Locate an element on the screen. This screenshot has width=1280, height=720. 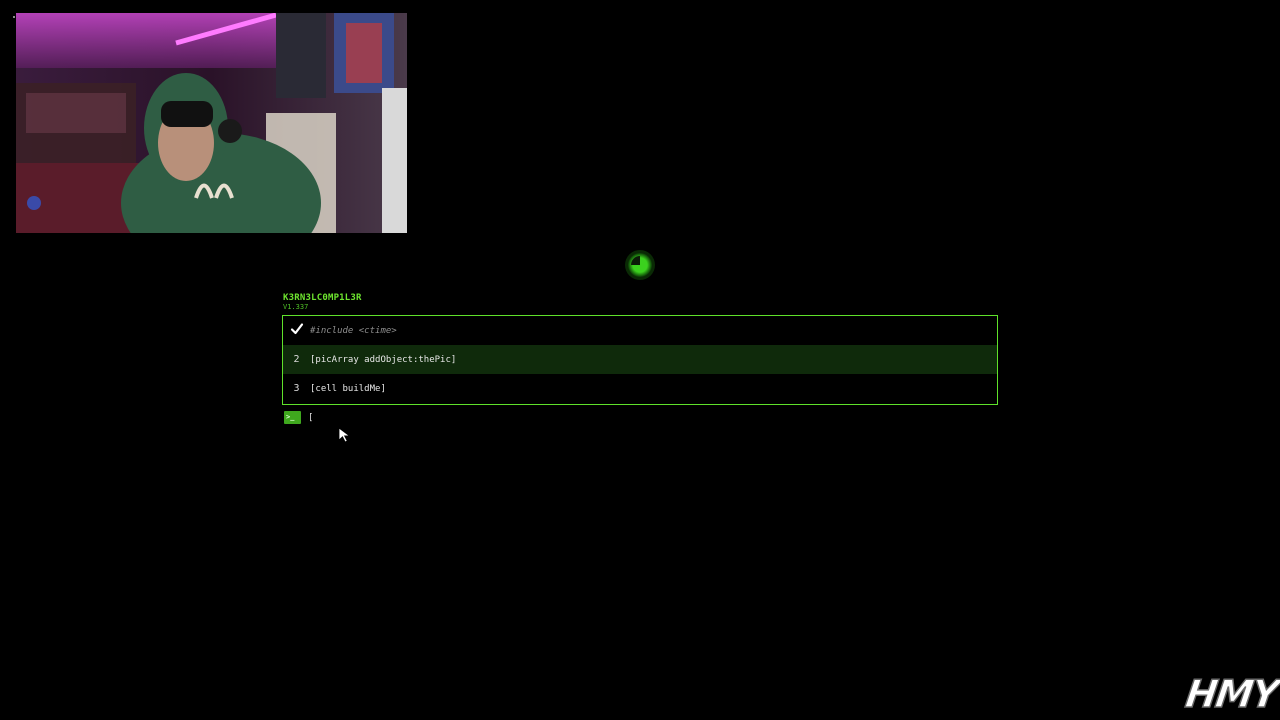
code-line-2: 2 [picArray addObject:thePic] is located at coordinates (640, 359).